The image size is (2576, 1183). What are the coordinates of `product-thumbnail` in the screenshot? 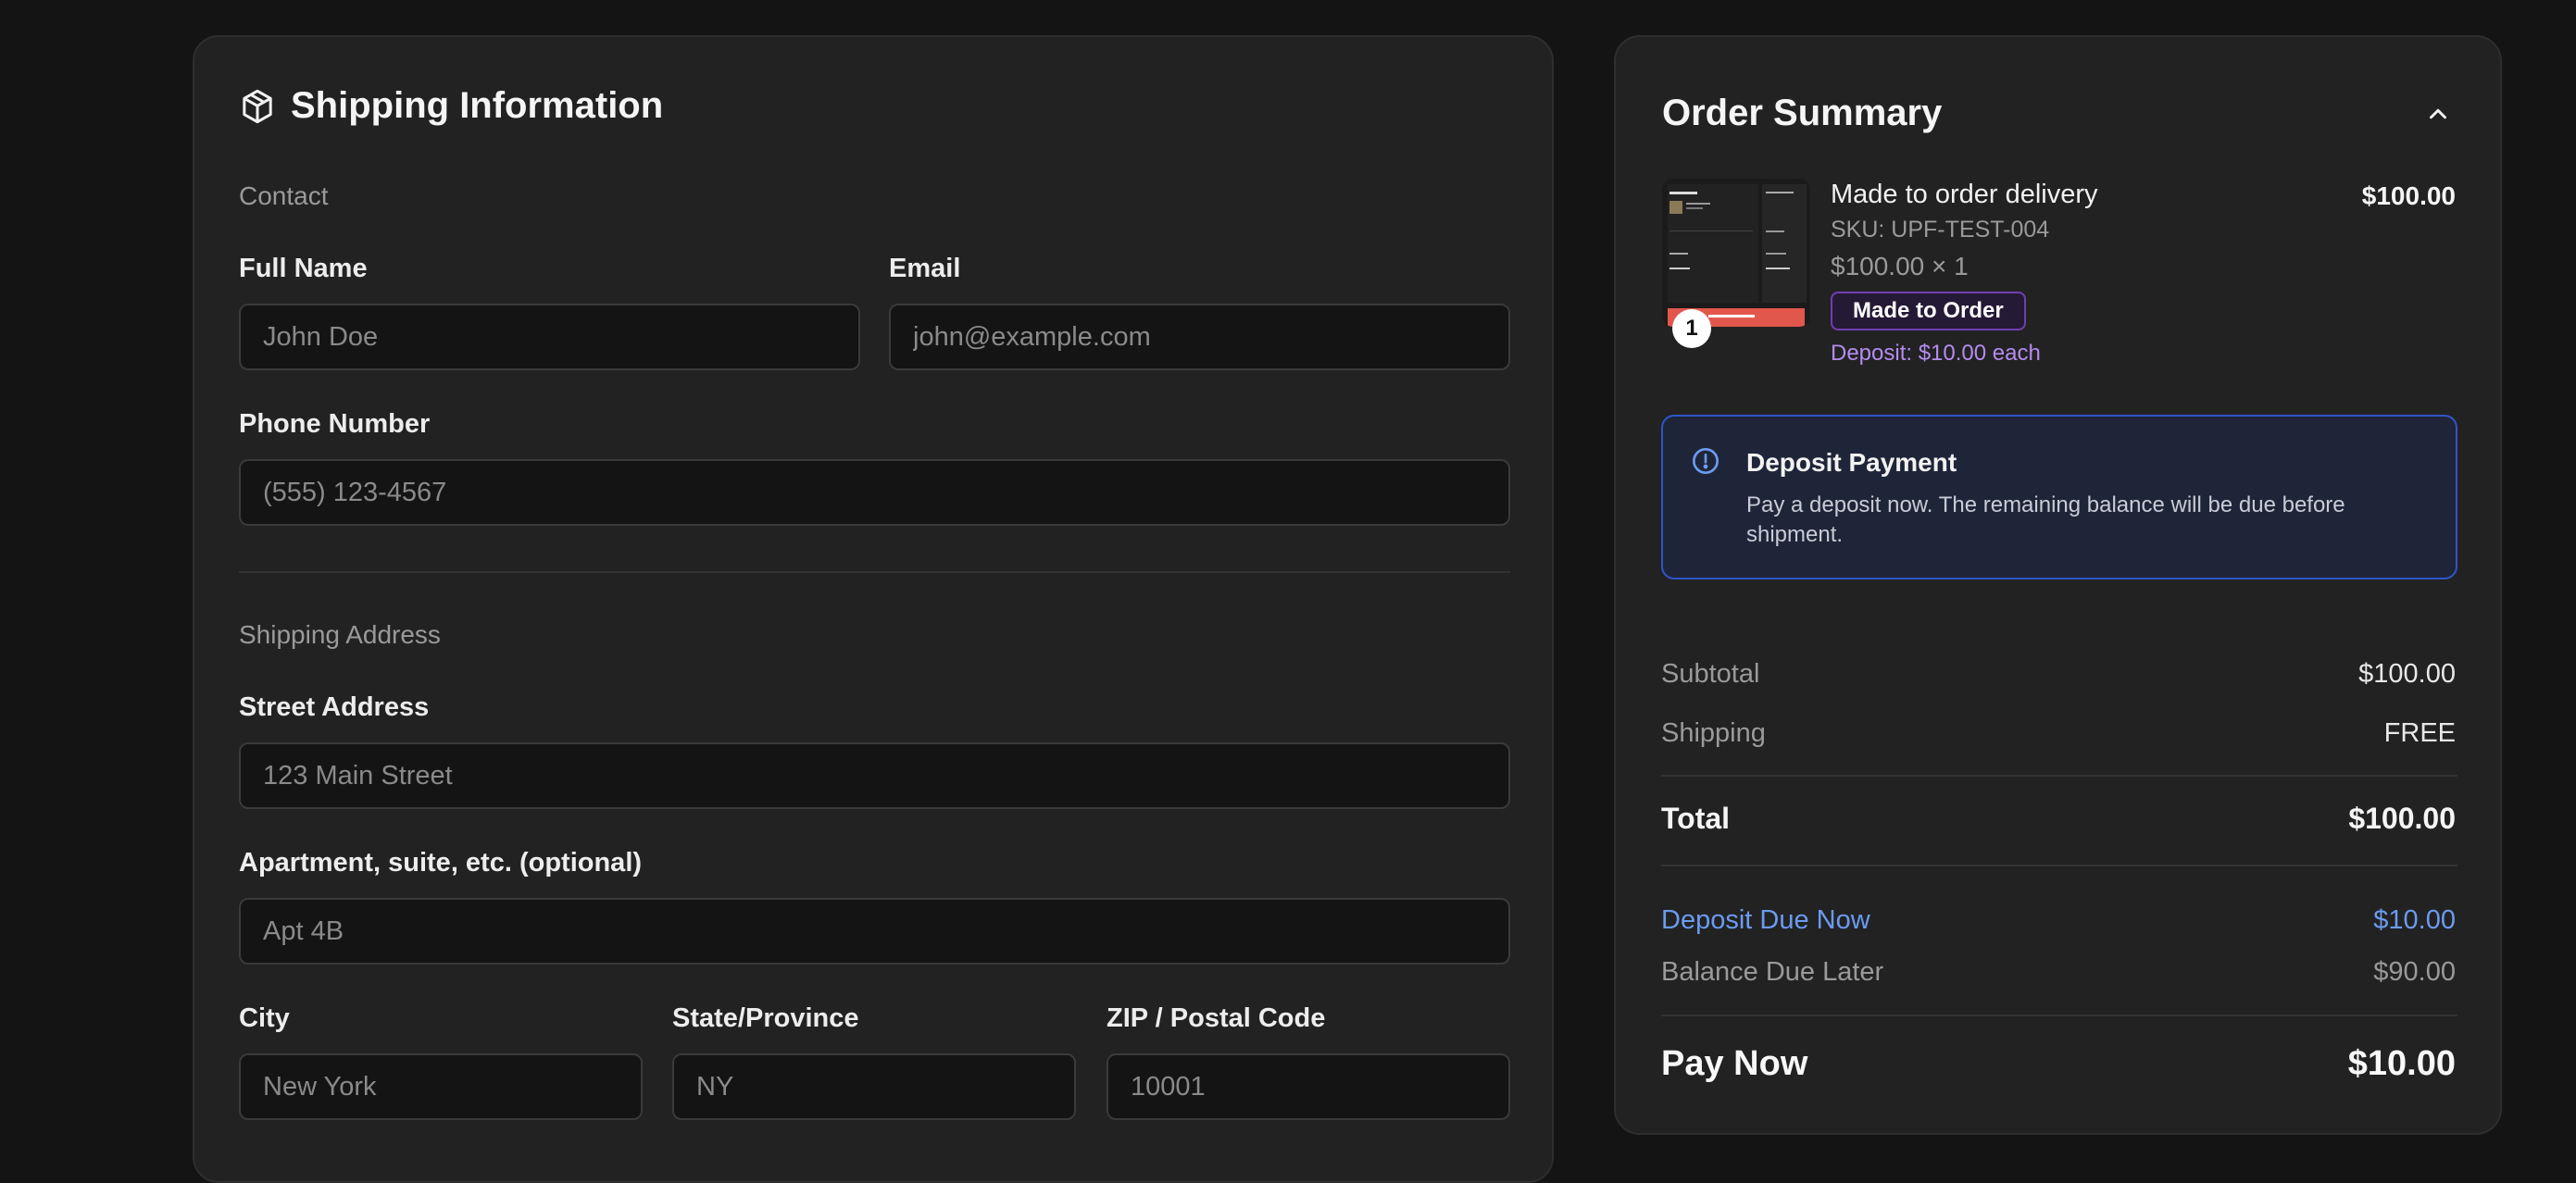 It's located at (1736, 253).